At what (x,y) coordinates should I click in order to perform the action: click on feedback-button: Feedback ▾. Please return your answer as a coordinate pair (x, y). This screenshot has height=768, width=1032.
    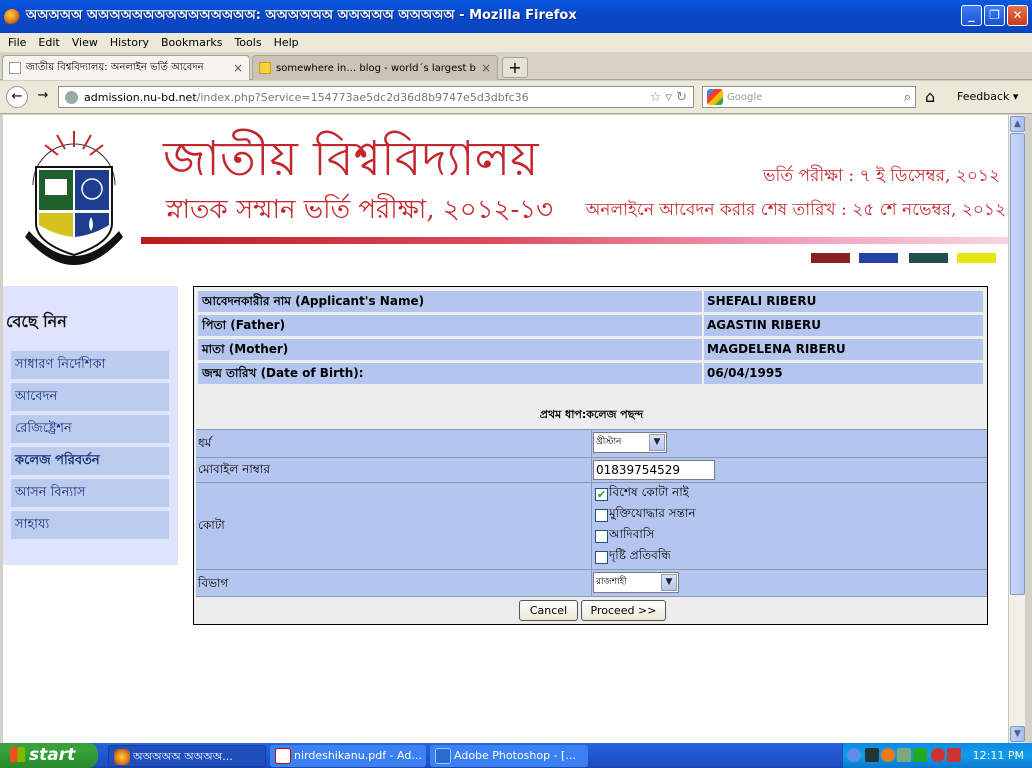
    Looking at the image, I should click on (987, 96).